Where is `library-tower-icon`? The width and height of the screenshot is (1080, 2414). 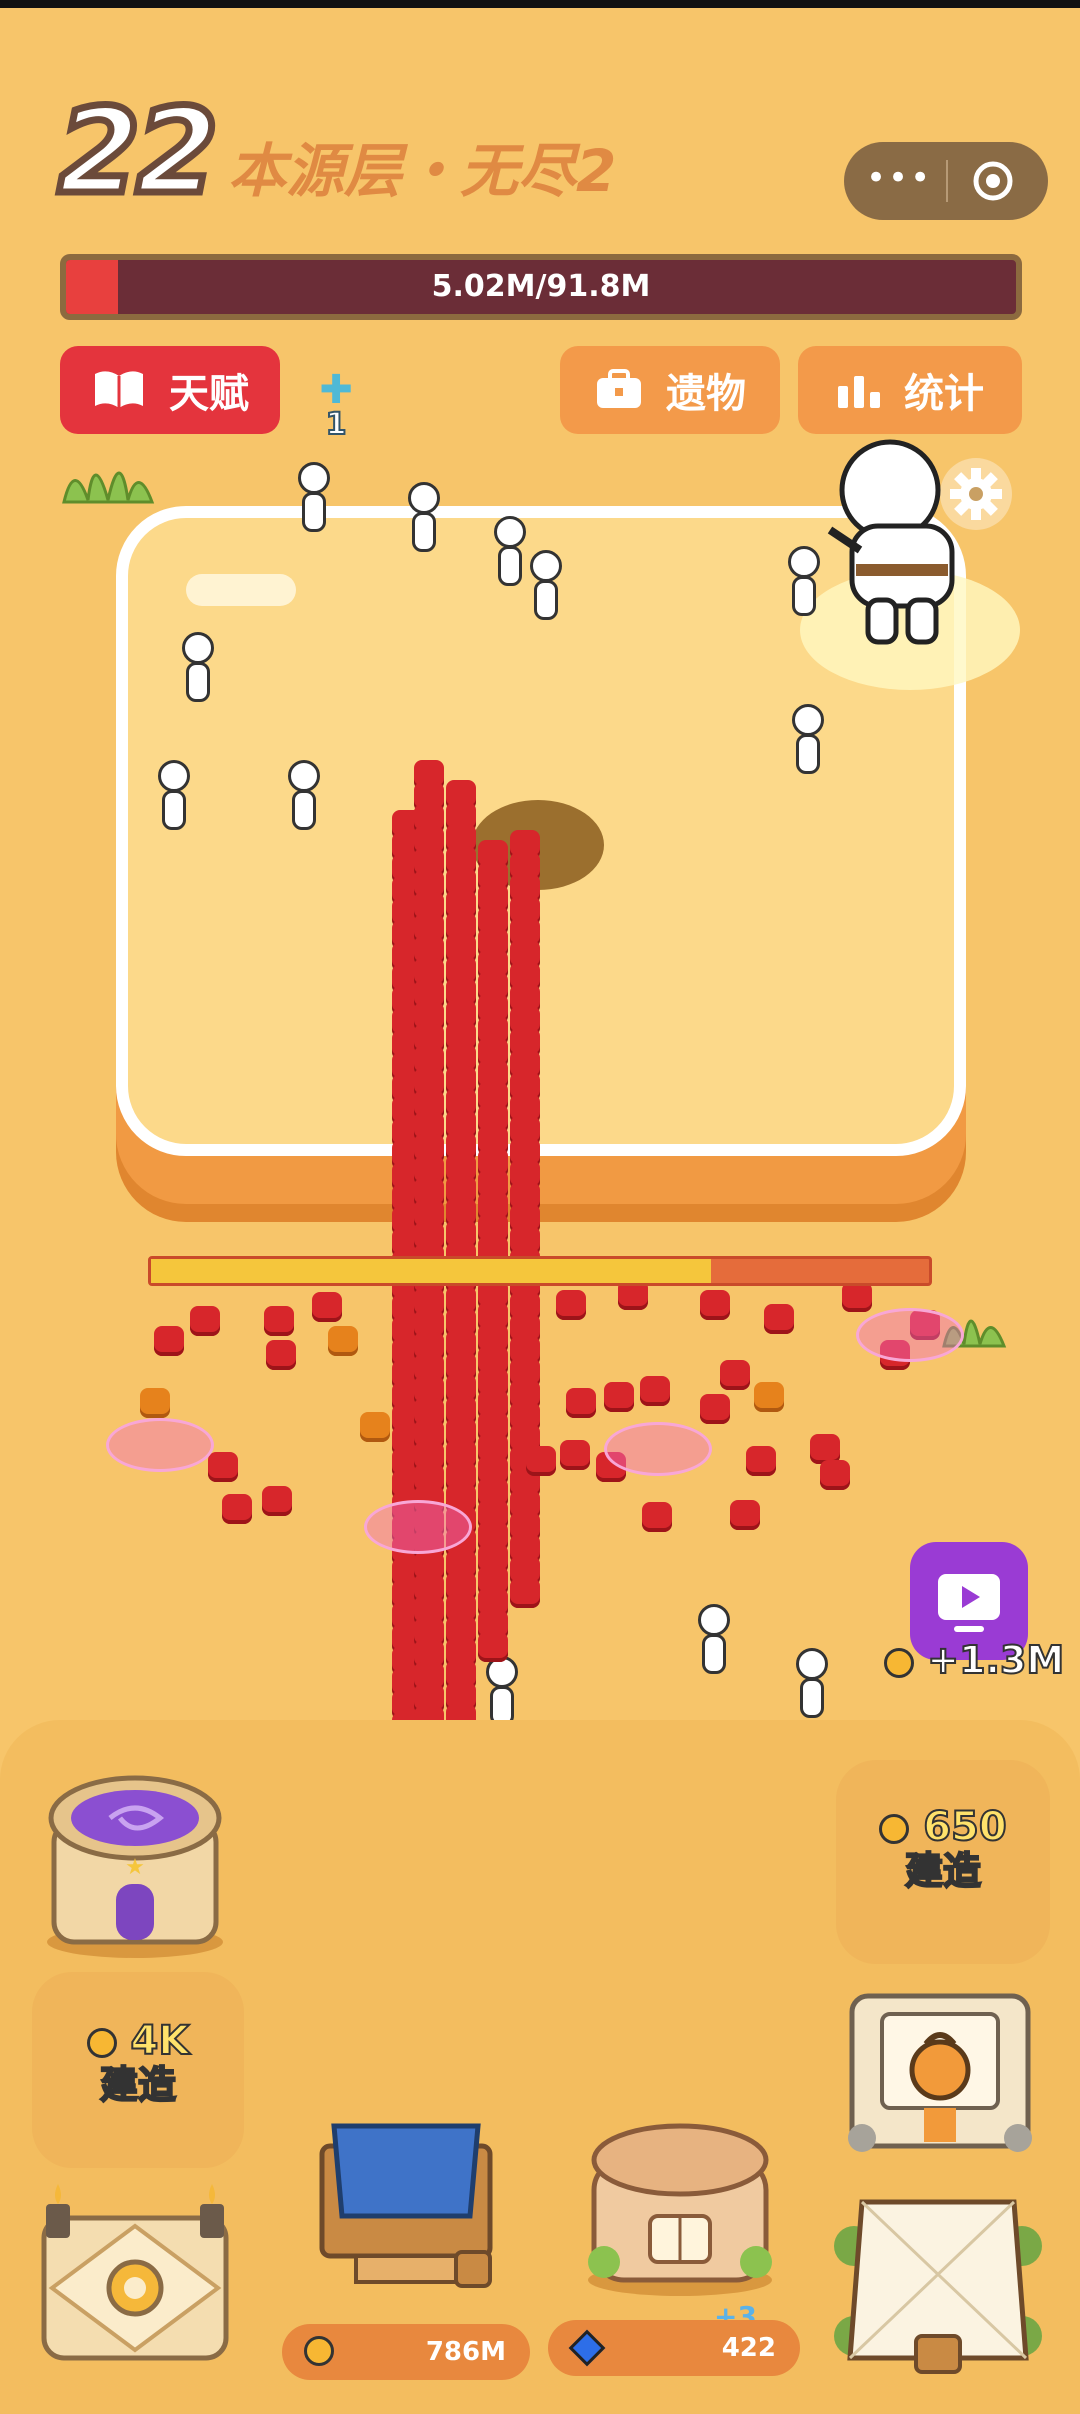 library-tower-icon is located at coordinates (680, 2200).